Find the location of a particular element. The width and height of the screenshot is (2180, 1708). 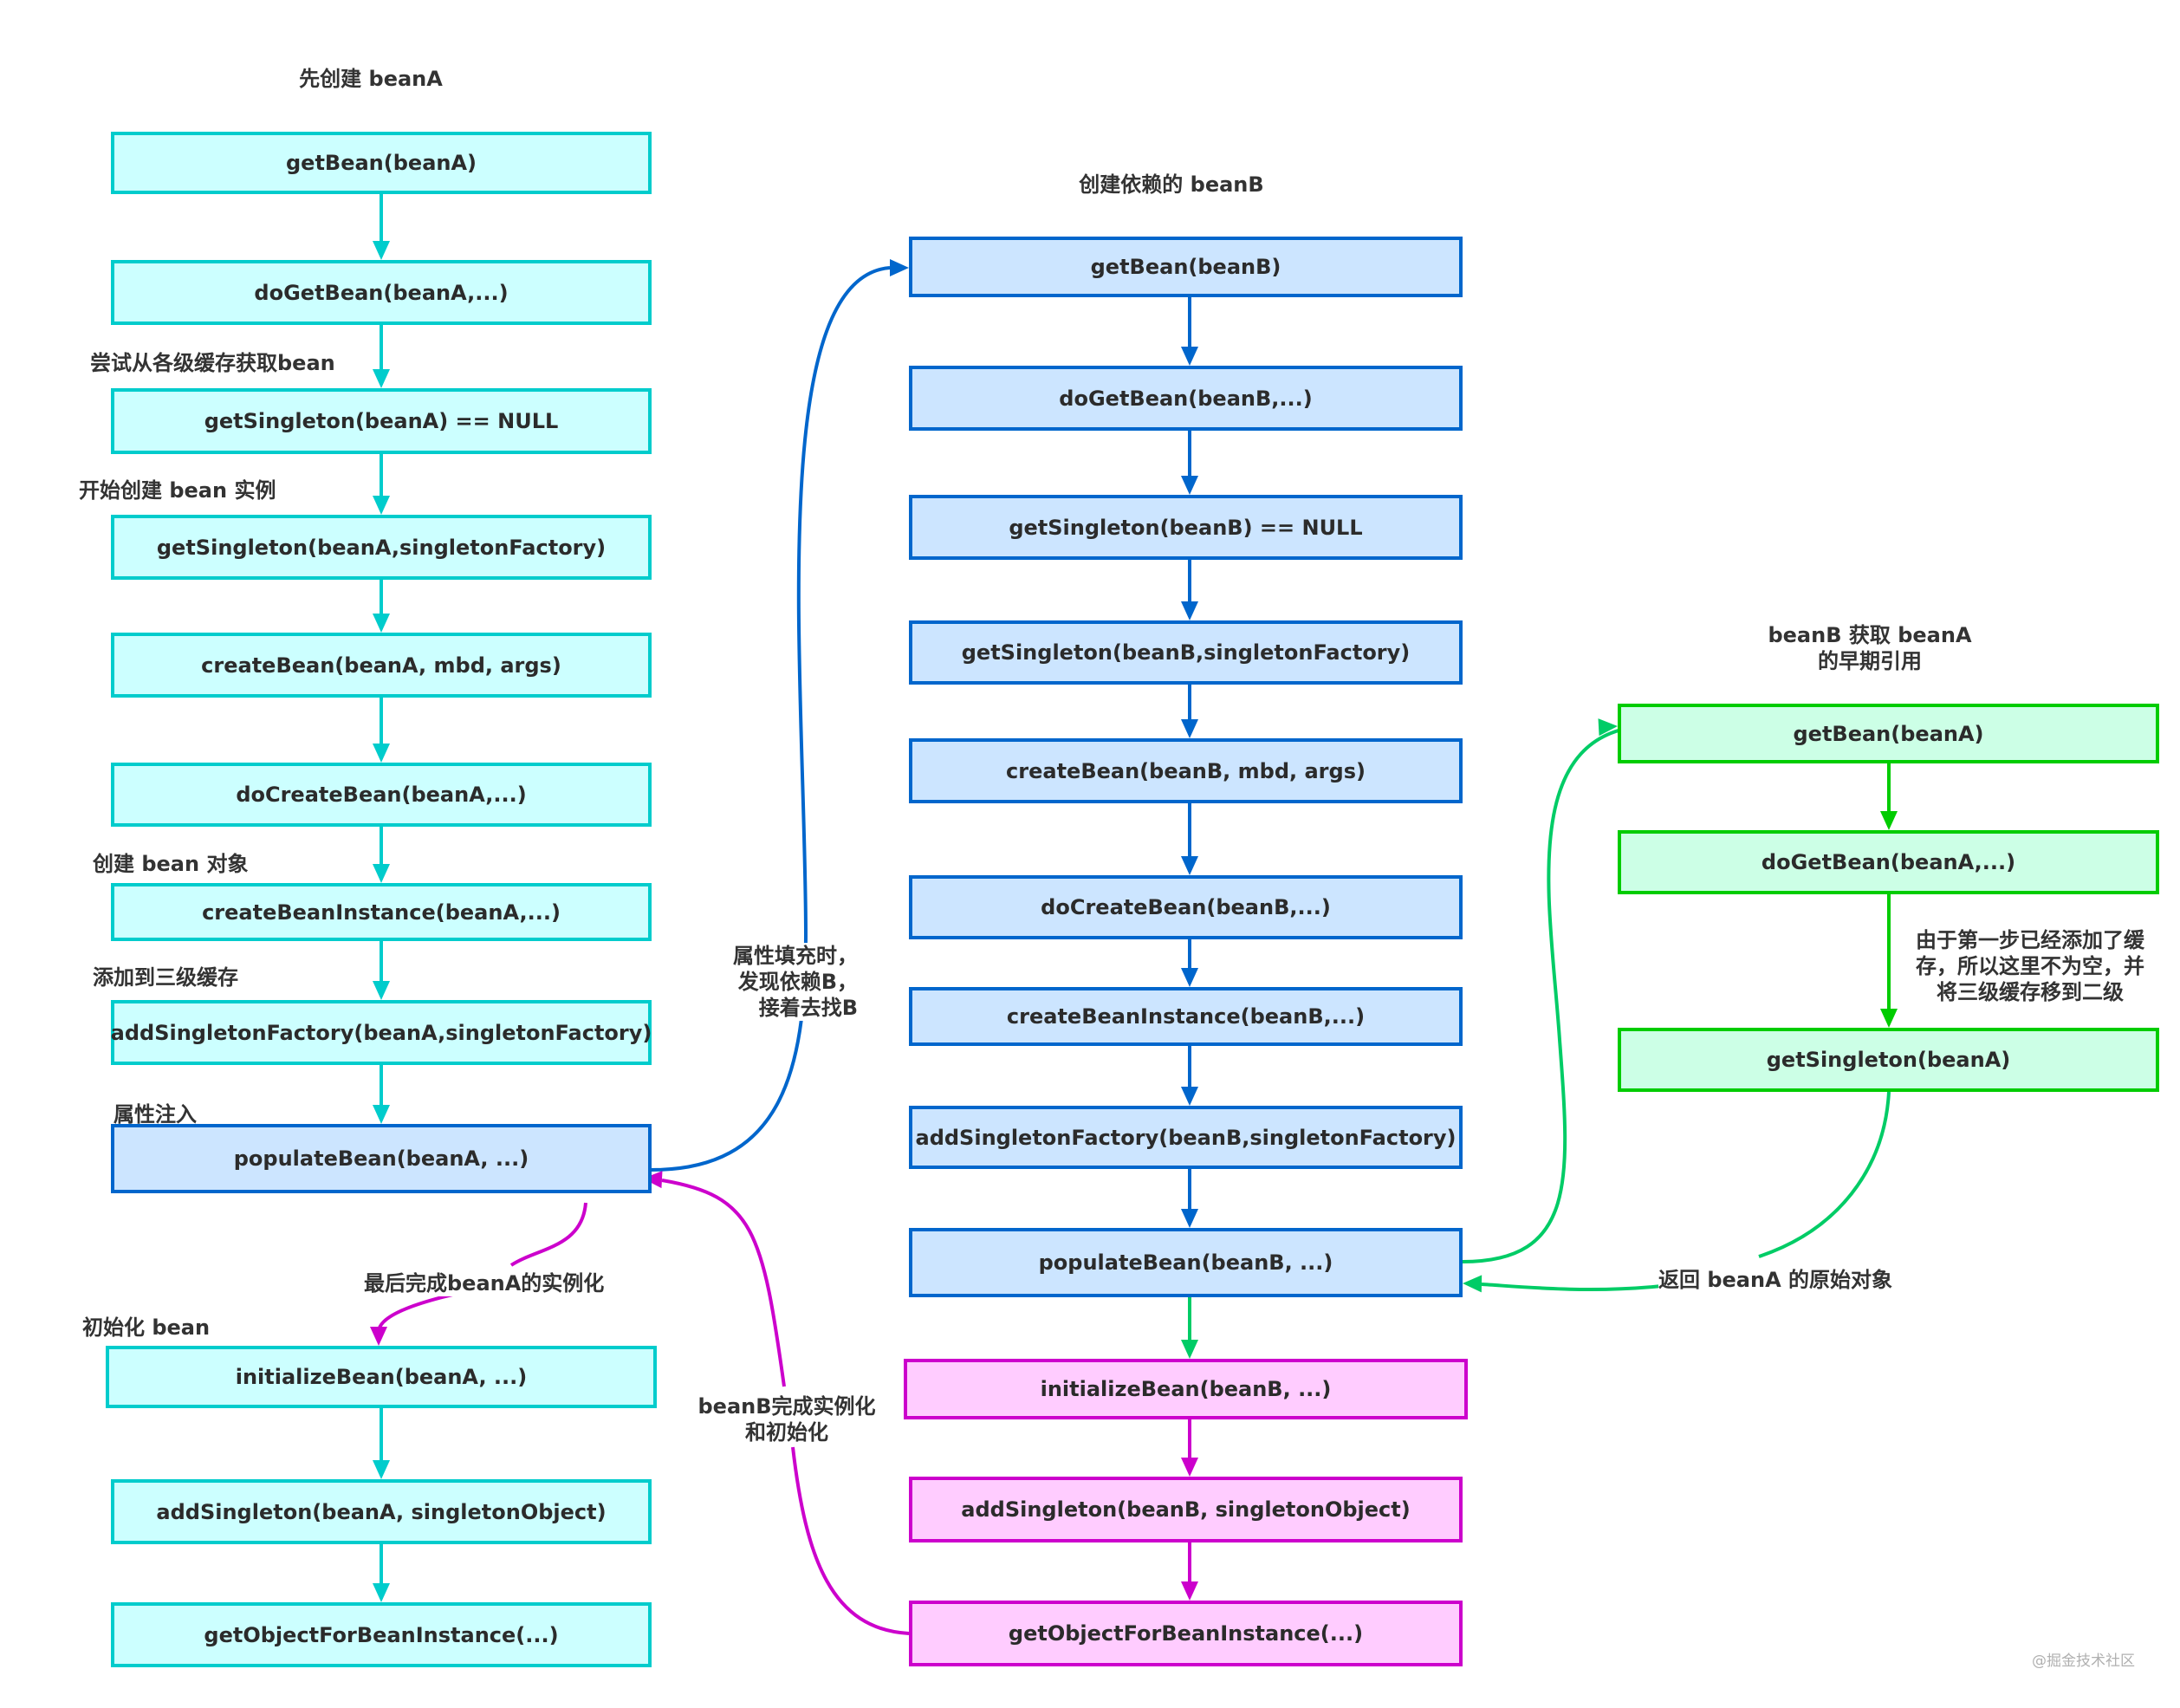

arrow-beanA-3-head is located at coordinates (382, 623).